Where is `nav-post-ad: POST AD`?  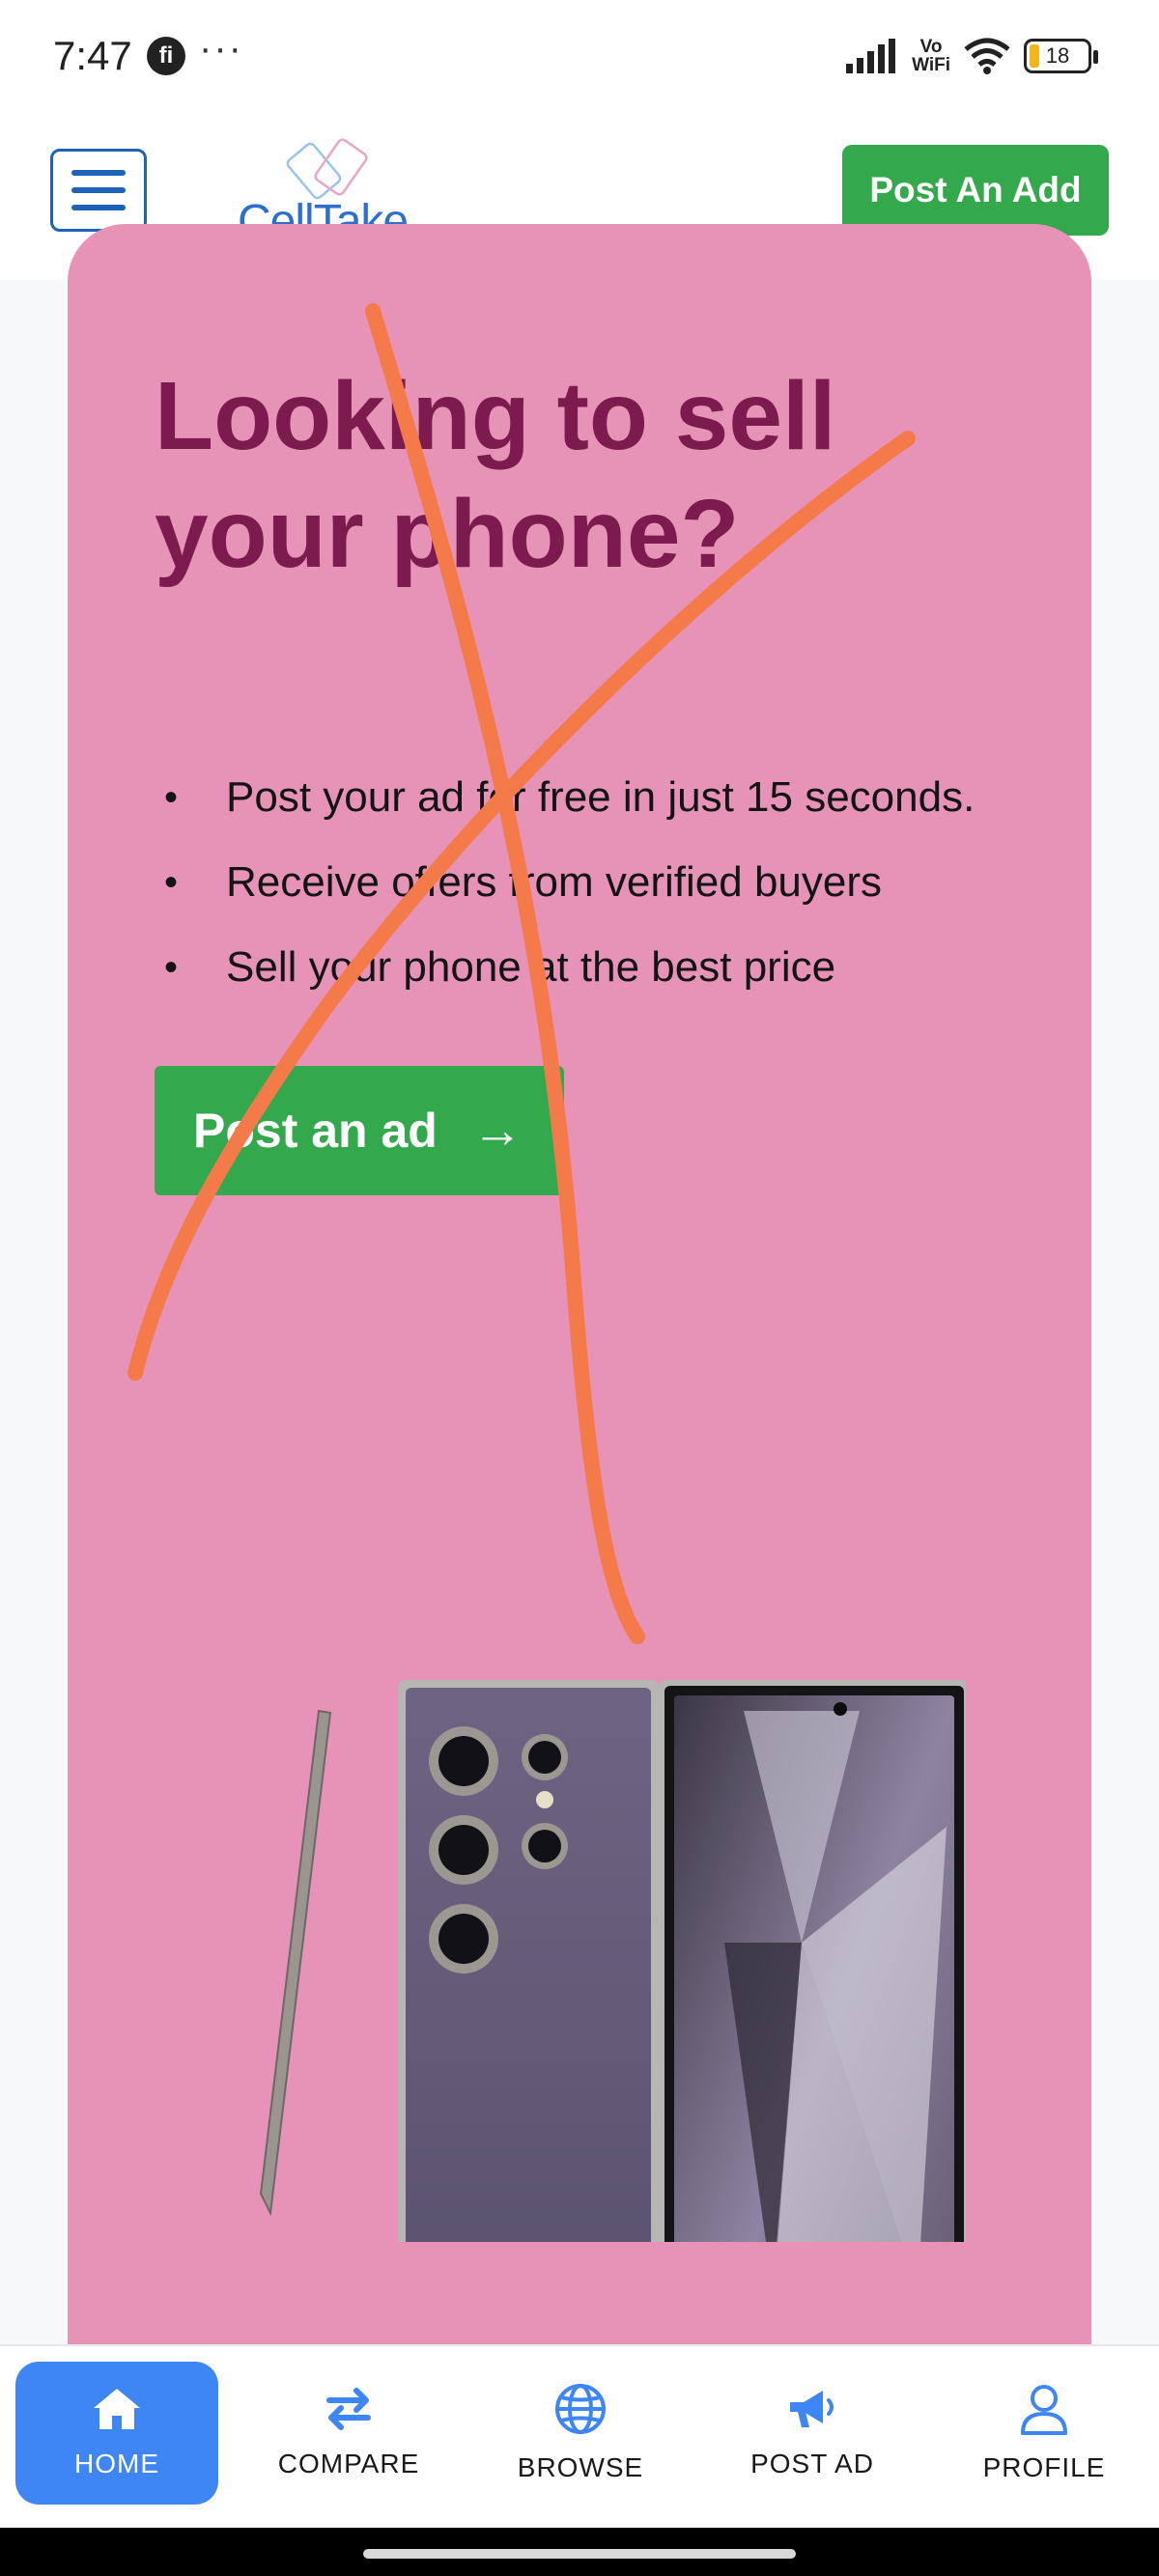
nav-post-ad: POST AD is located at coordinates (812, 2434).